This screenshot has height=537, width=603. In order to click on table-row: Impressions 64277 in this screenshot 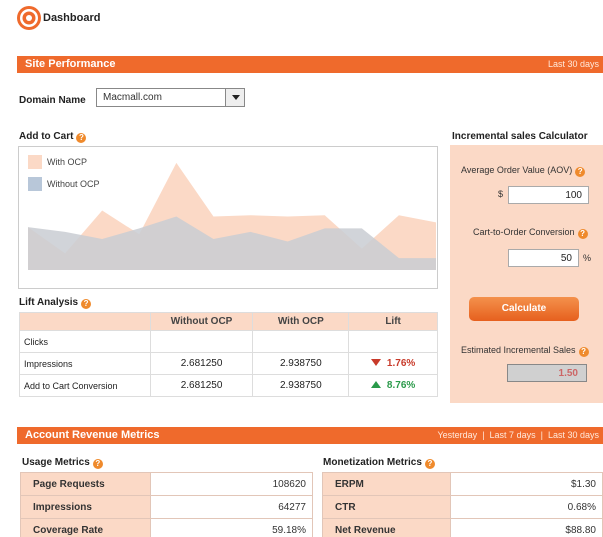, I will do `click(167, 507)`.